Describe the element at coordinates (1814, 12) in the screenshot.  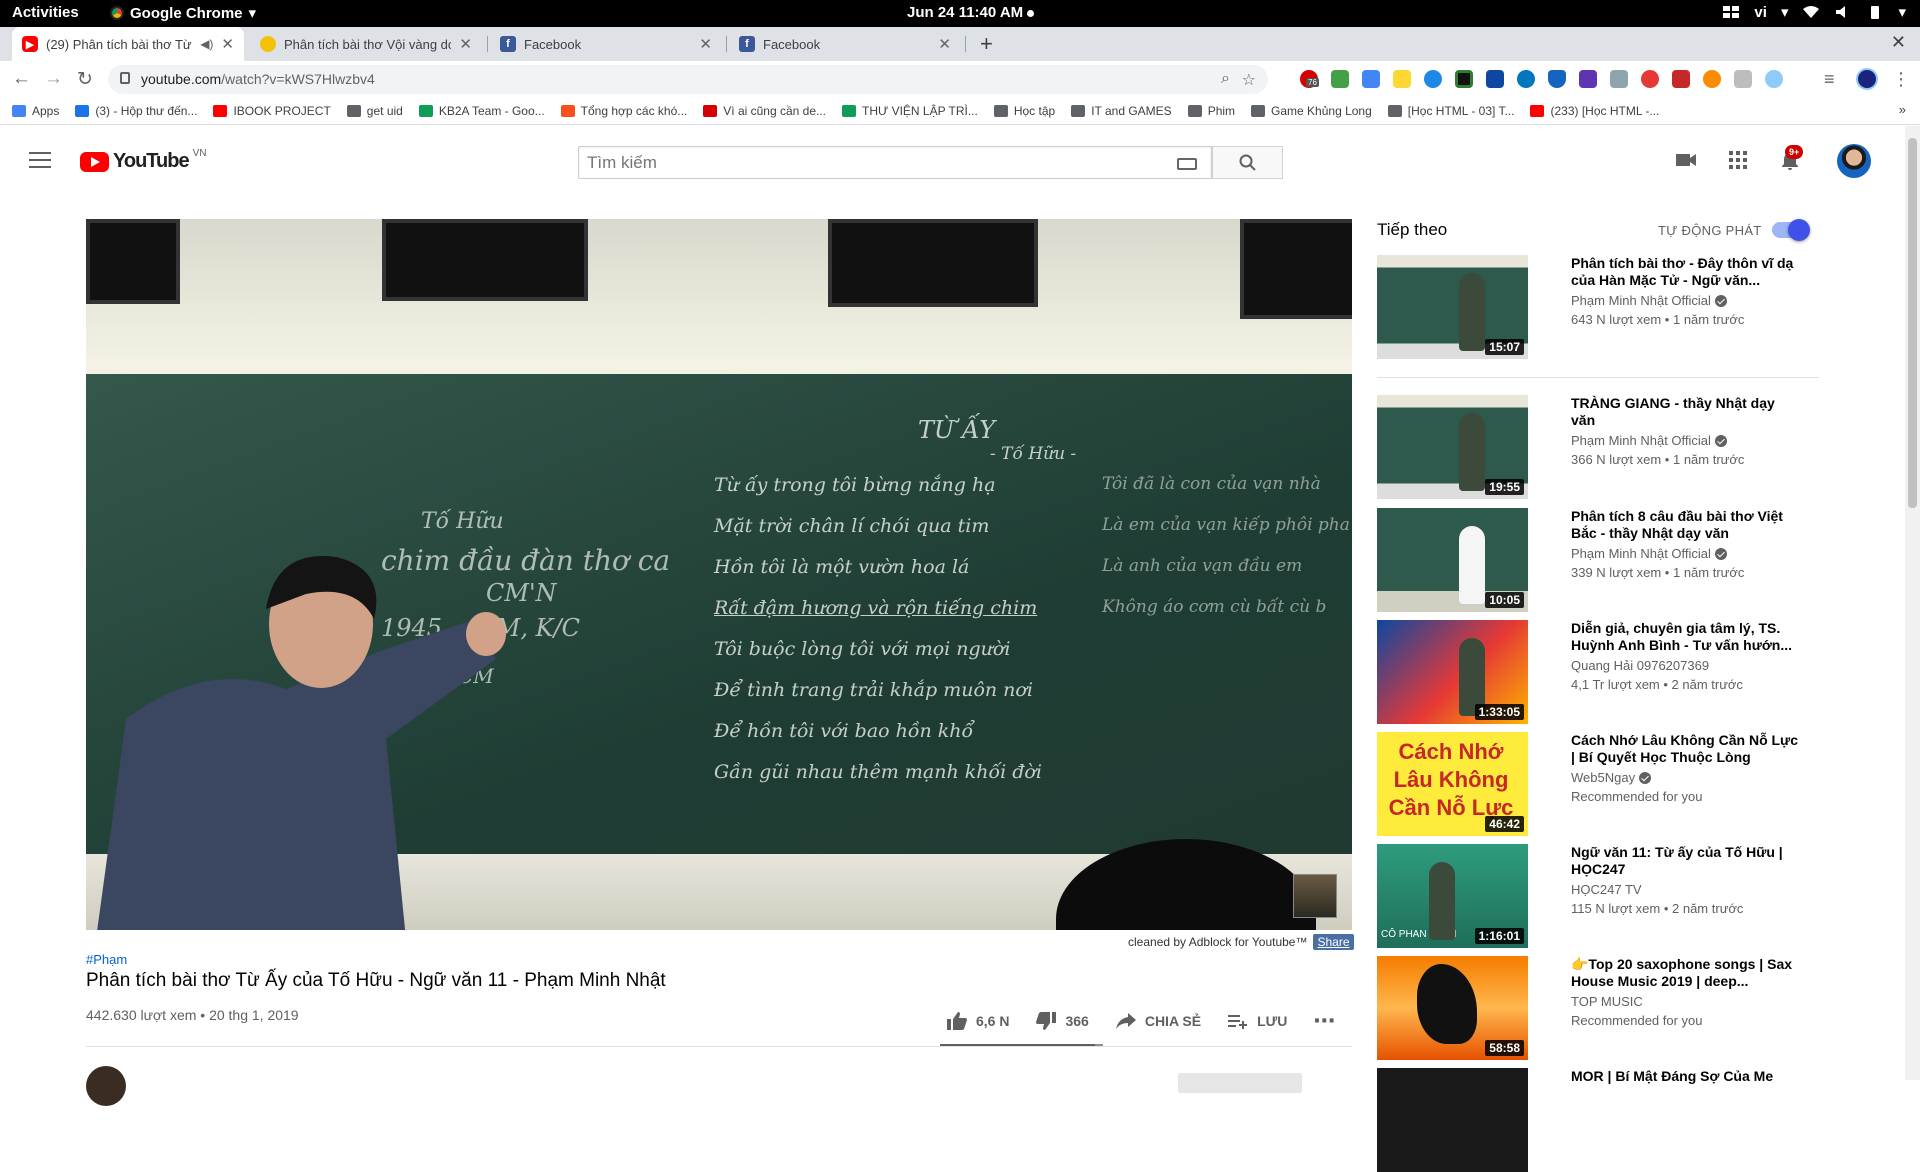
I see `system-tray: vi ▾ ▾` at that location.